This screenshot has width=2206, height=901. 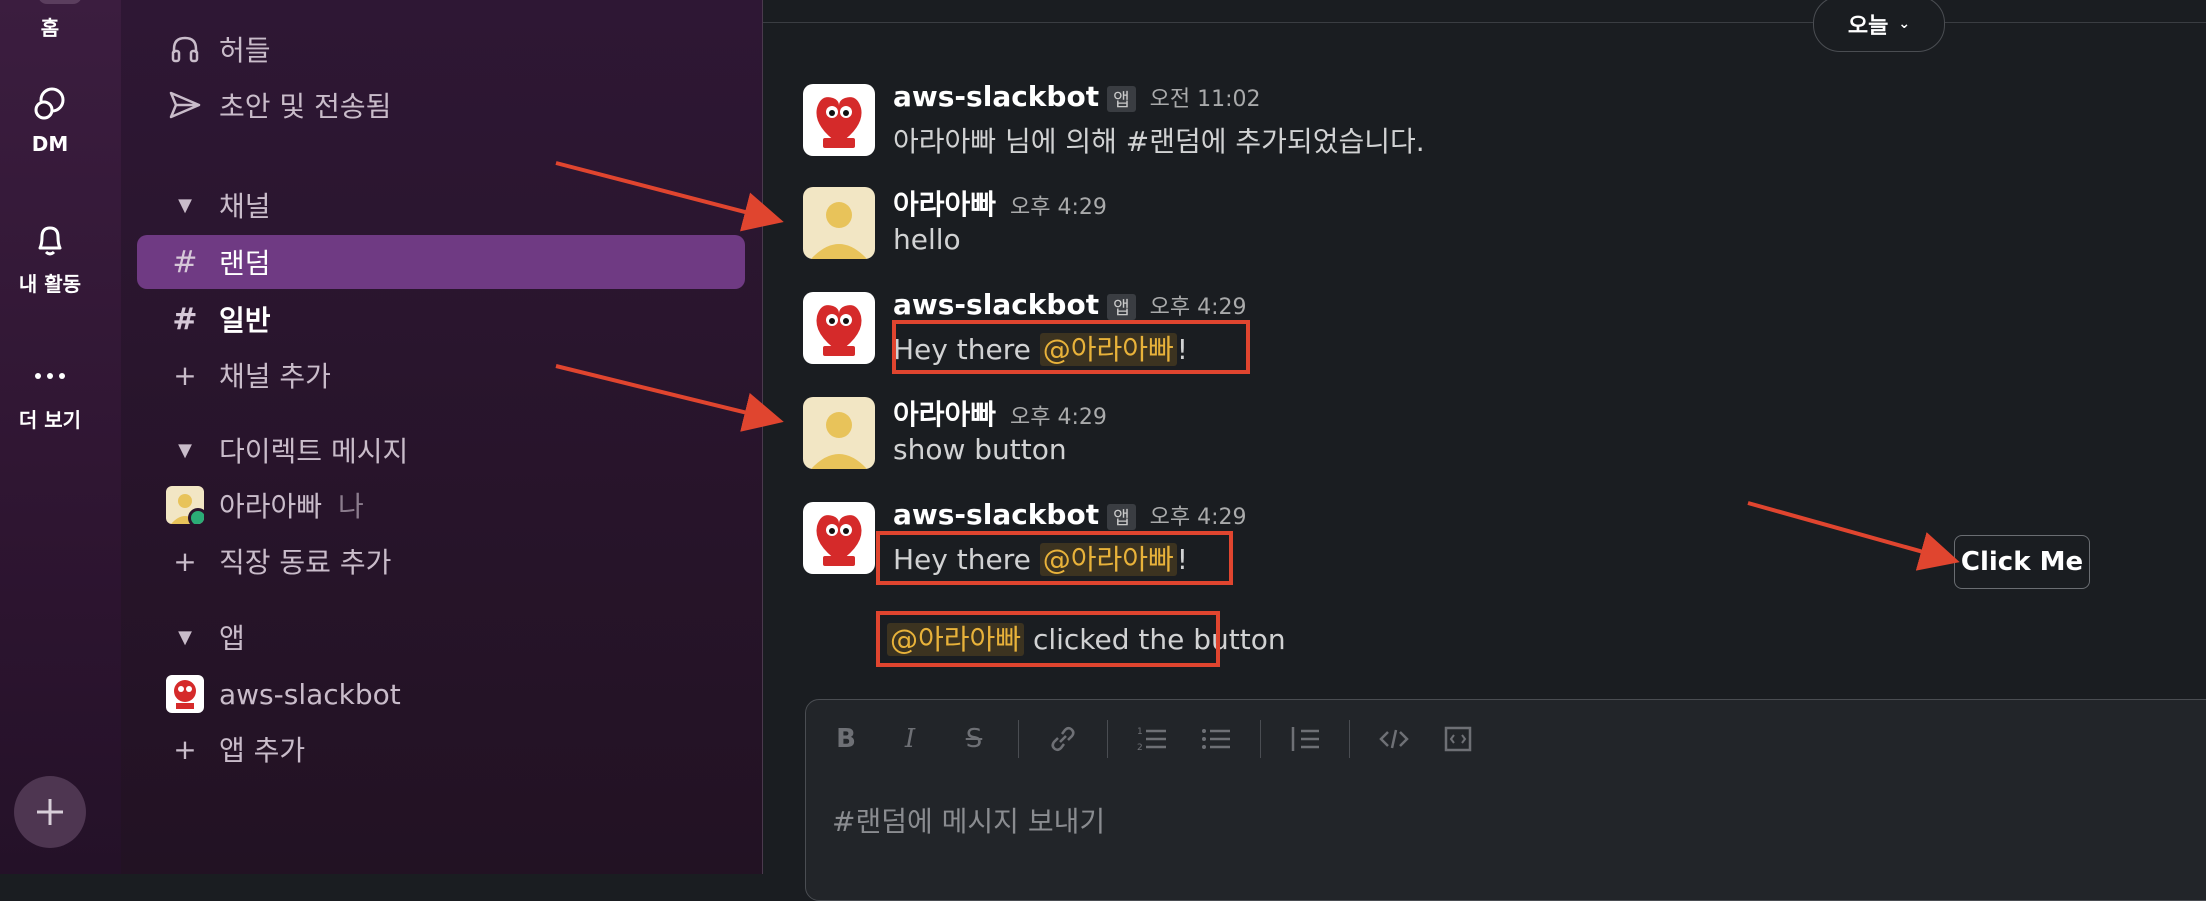 I want to click on self-indicator: 나, so click(x=351, y=506).